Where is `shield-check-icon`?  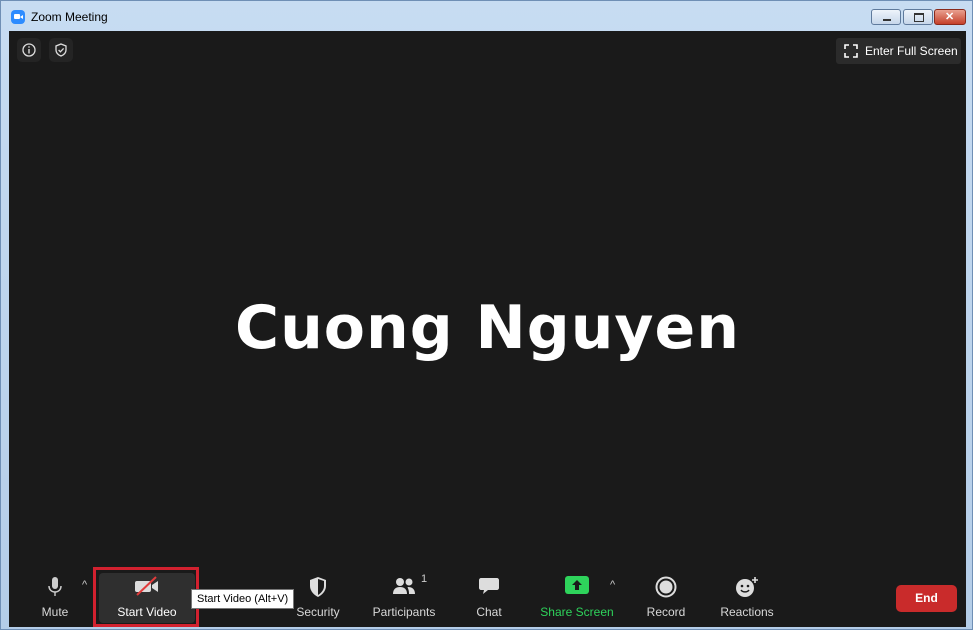
shield-check-icon is located at coordinates (61, 50).